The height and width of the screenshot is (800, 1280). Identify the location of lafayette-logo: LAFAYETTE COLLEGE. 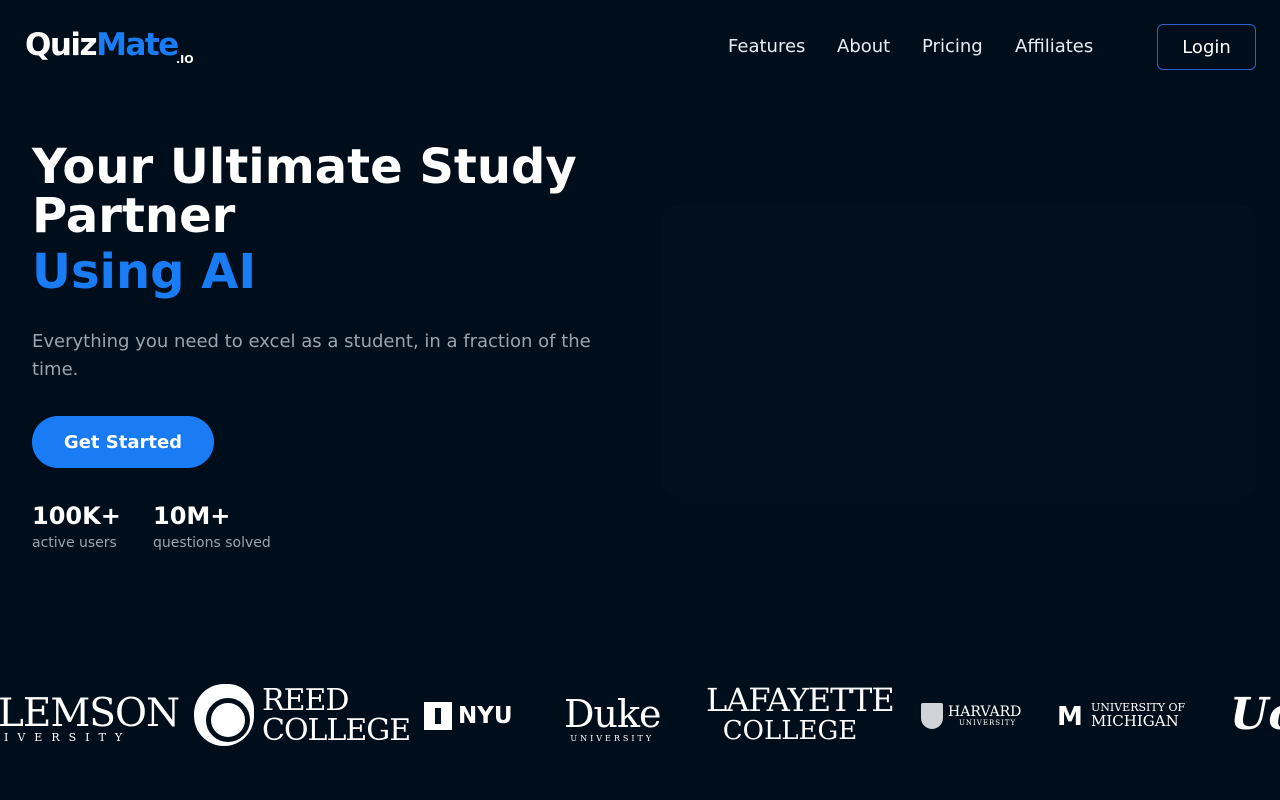
(800, 713).